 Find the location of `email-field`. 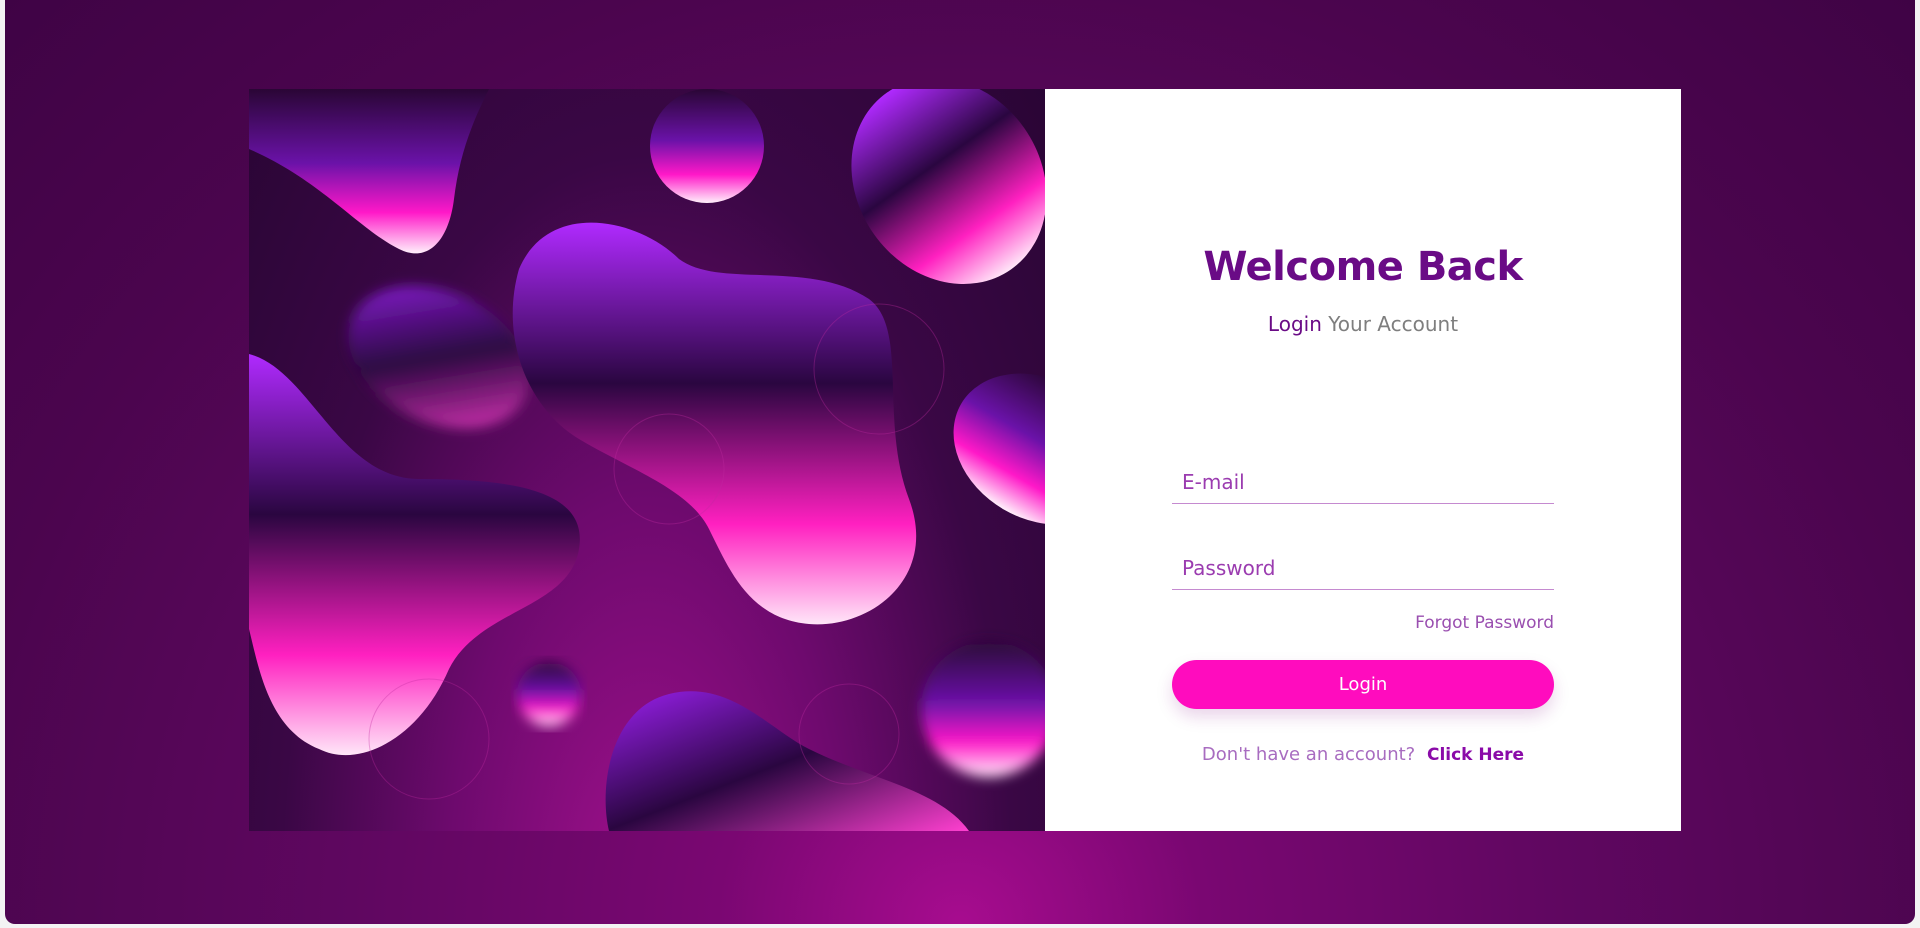

email-field is located at coordinates (1363, 482).